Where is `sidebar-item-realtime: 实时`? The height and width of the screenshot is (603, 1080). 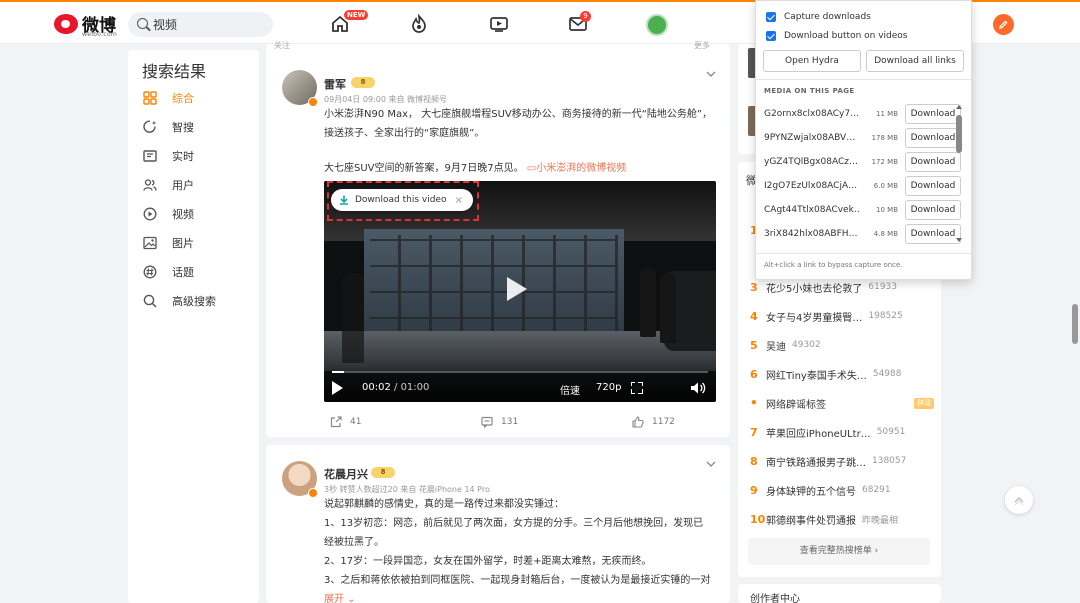
sidebar-item-realtime: 实时 is located at coordinates (168, 156).